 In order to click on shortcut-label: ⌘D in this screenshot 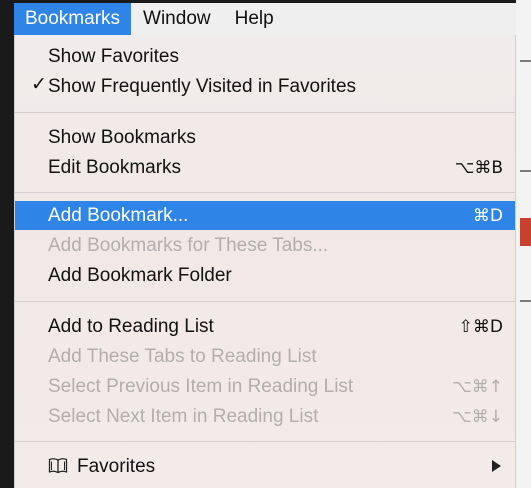, I will do `click(487, 215)`.